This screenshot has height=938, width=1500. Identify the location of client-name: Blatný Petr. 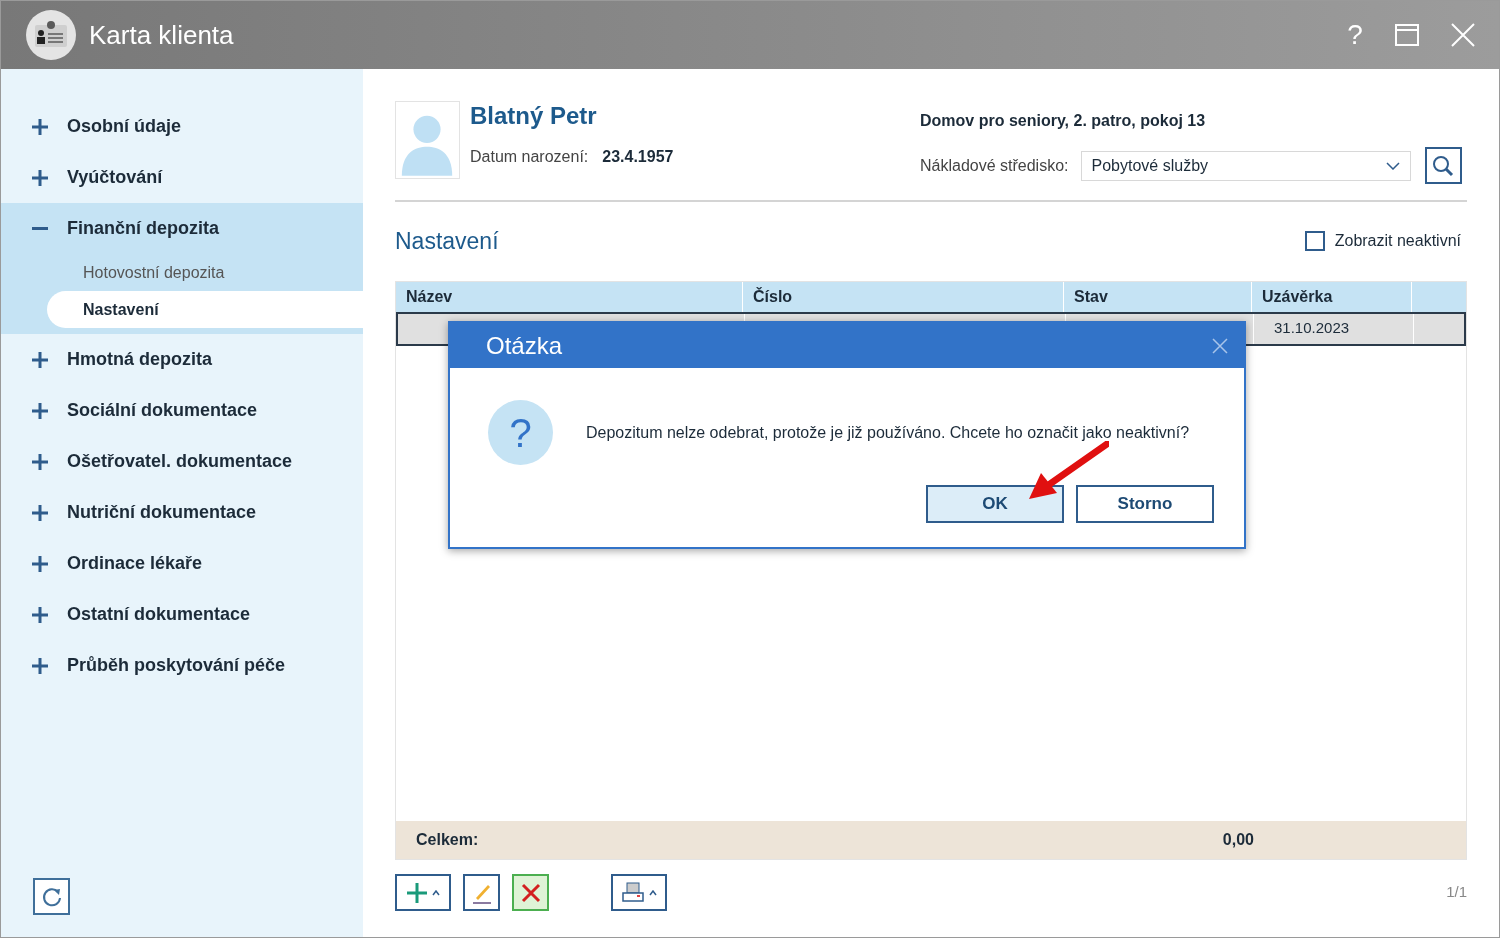
(534, 116).